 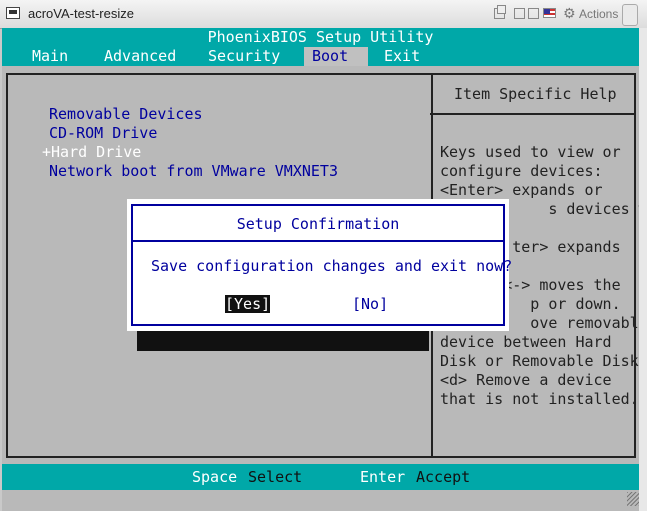 What do you see at coordinates (91, 152) in the screenshot?
I see `boot-item-hard-drive: +Hard Drive` at bounding box center [91, 152].